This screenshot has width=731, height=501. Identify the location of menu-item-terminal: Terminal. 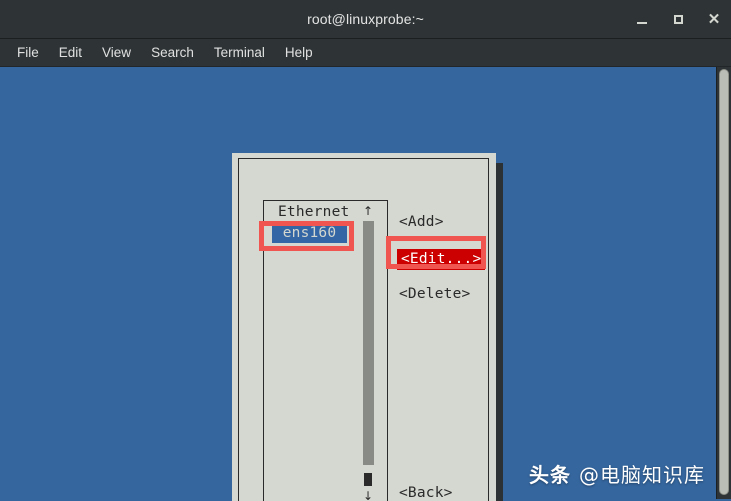
(239, 52).